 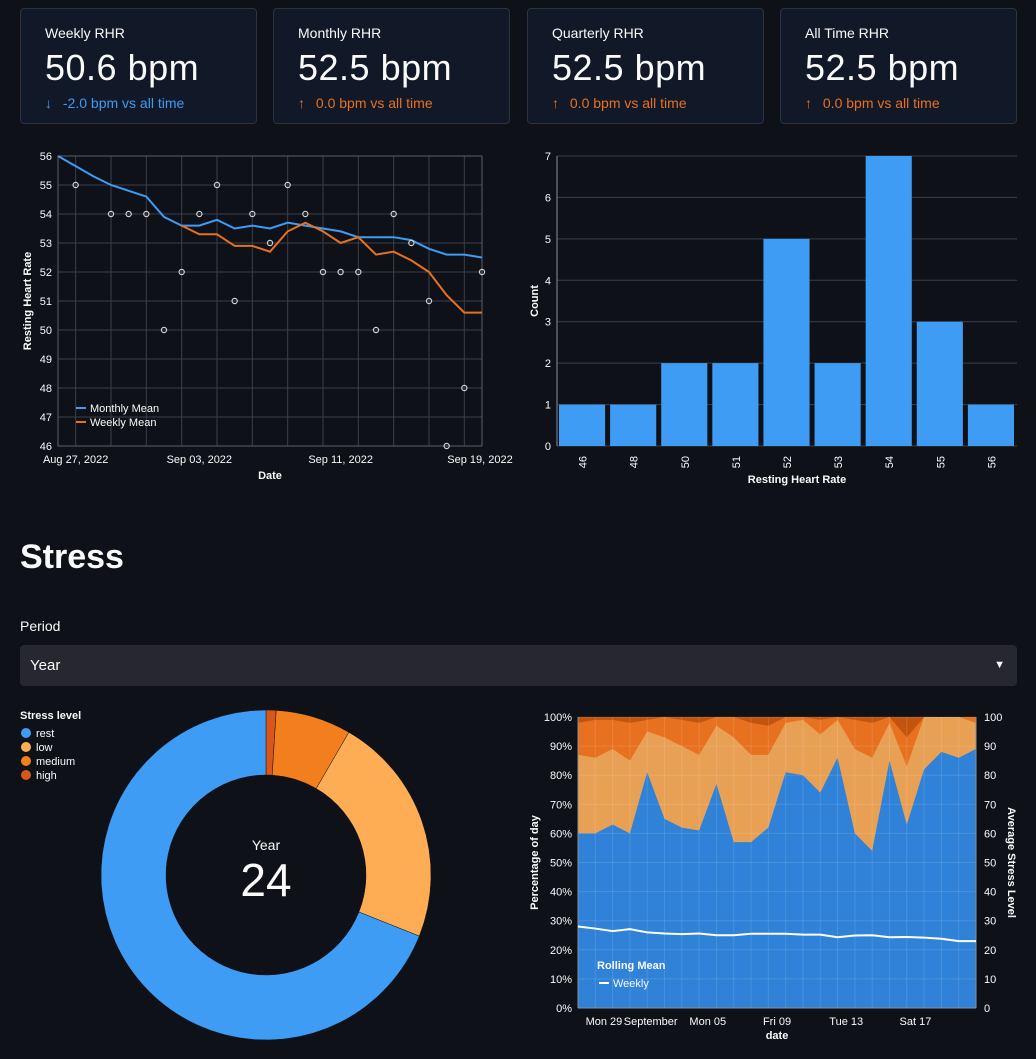 What do you see at coordinates (548, 240) in the screenshot?
I see `y-tick-label: 5` at bounding box center [548, 240].